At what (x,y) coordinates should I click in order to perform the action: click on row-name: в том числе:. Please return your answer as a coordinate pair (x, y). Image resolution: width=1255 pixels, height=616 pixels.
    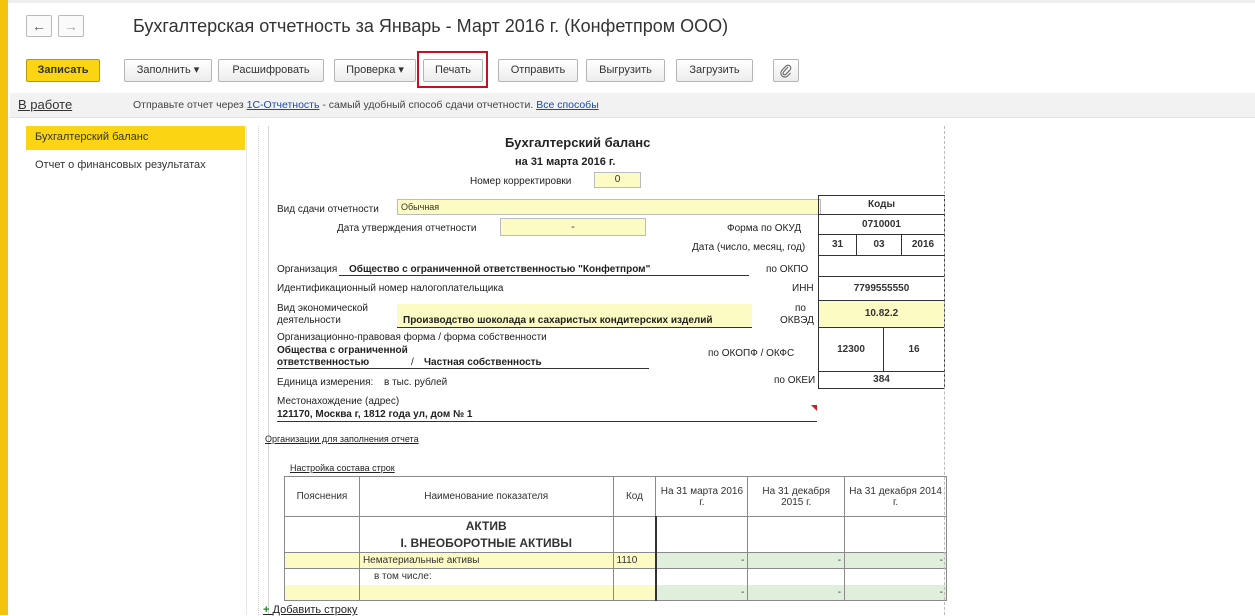
    Looking at the image, I should click on (486, 576).